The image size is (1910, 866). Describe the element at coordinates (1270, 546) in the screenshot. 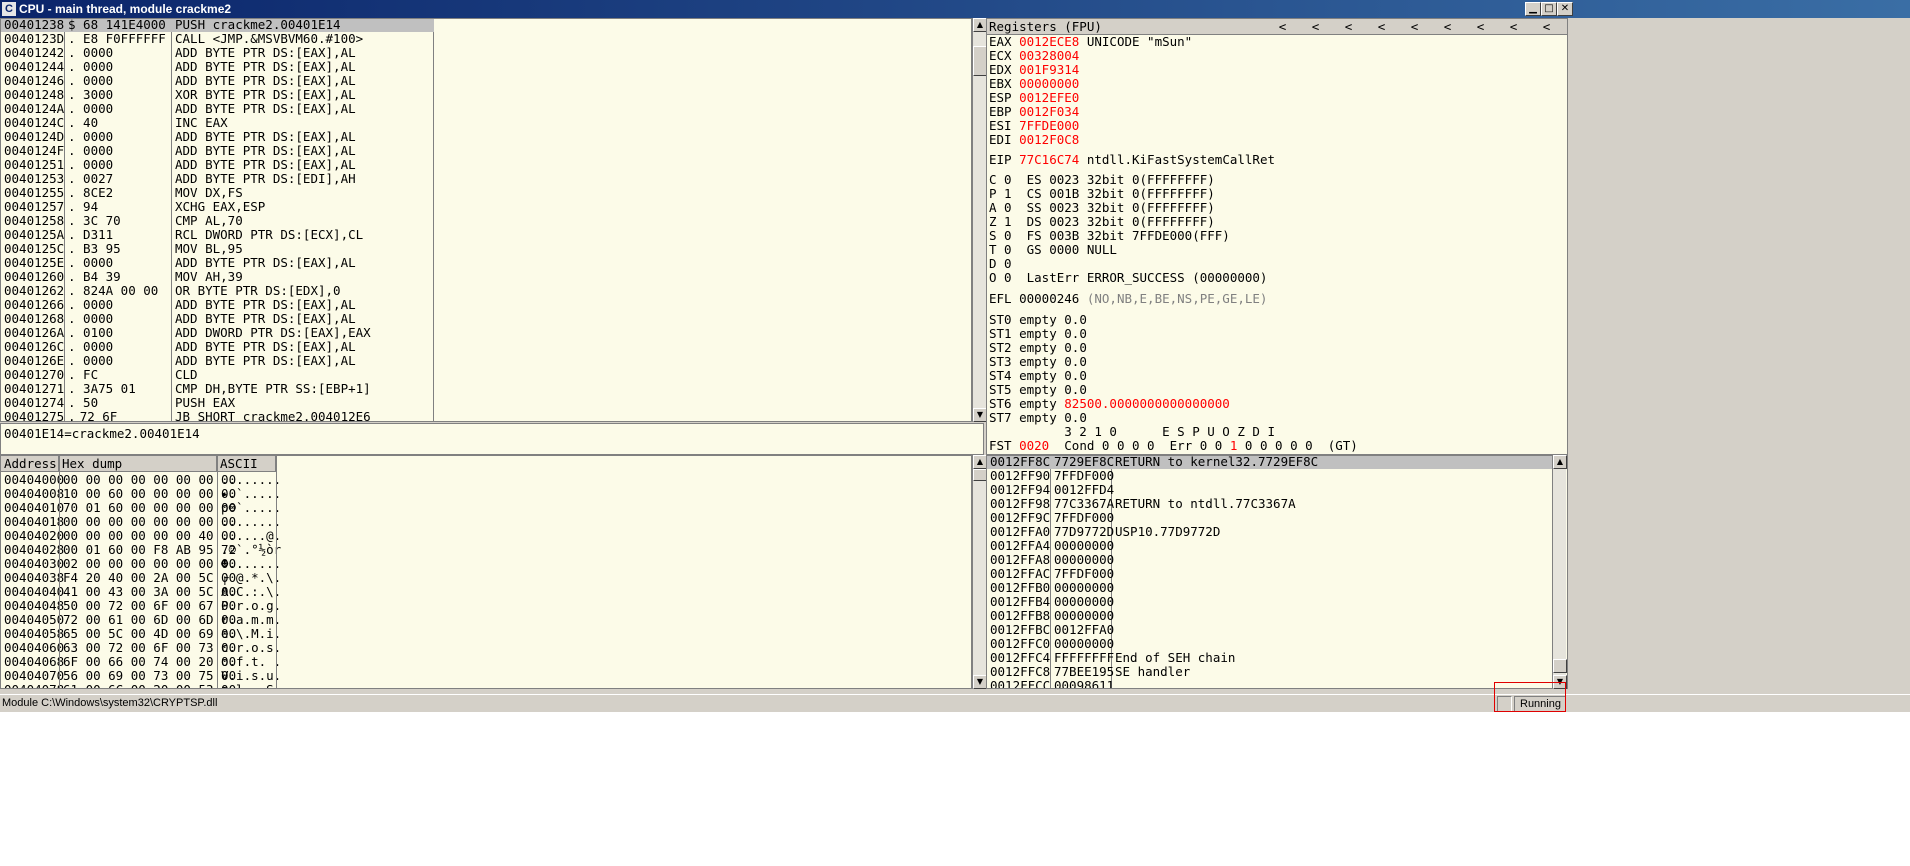

I see `stack-row: 0012FFA4 00000000` at that location.